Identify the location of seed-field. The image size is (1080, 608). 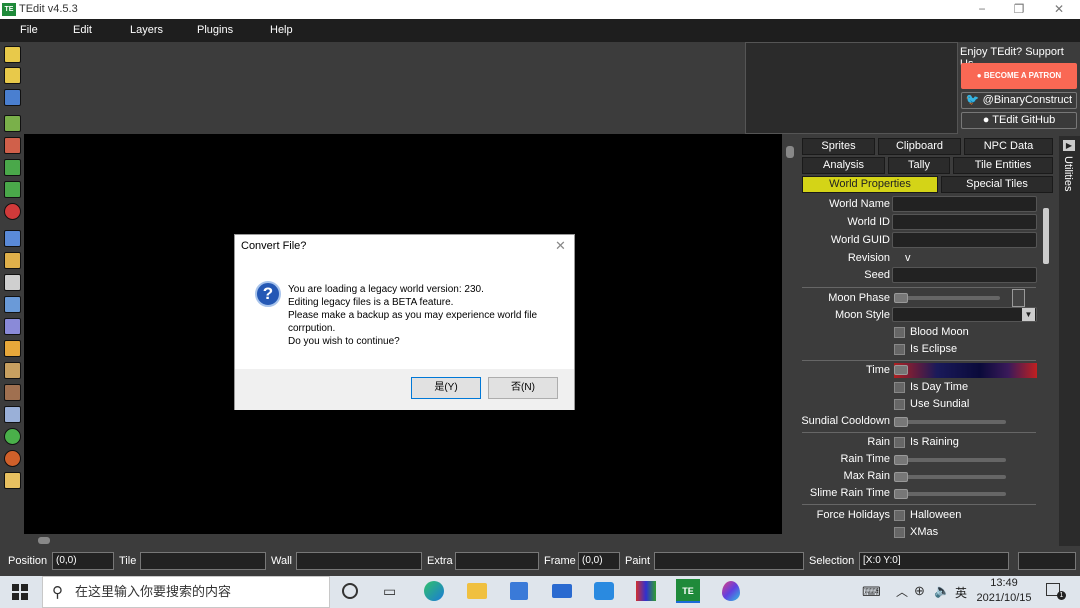
(964, 275).